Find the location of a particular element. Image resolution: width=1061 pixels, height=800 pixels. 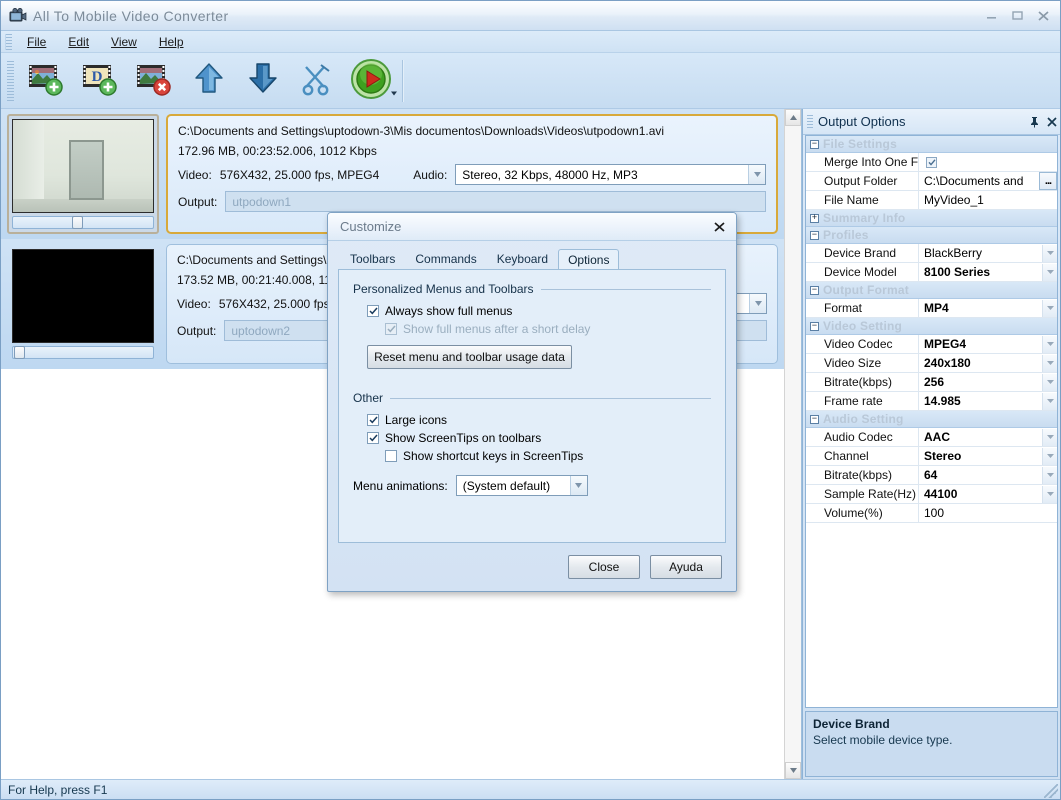

menu-animations-dropdown: (System default) is located at coordinates (521, 485).